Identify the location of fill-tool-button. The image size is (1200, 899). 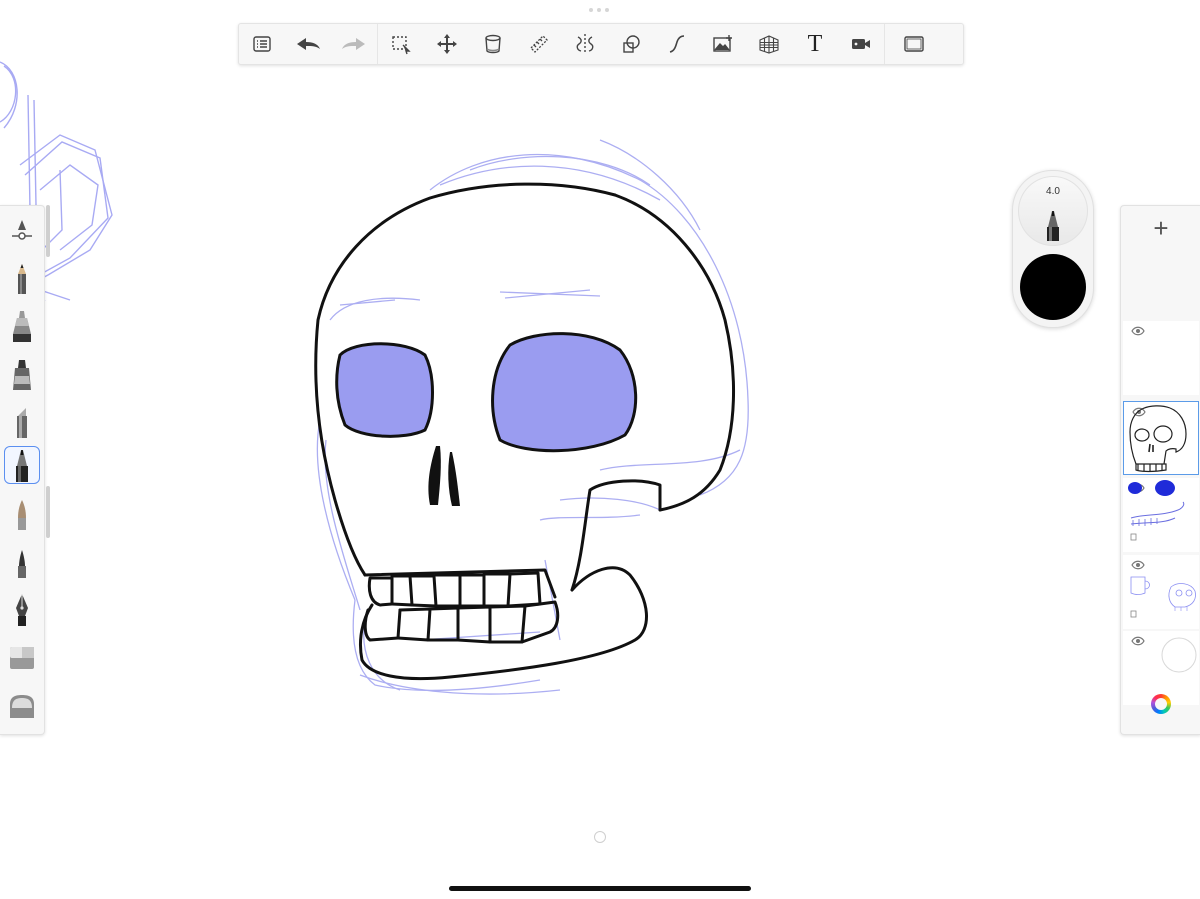
(493, 44).